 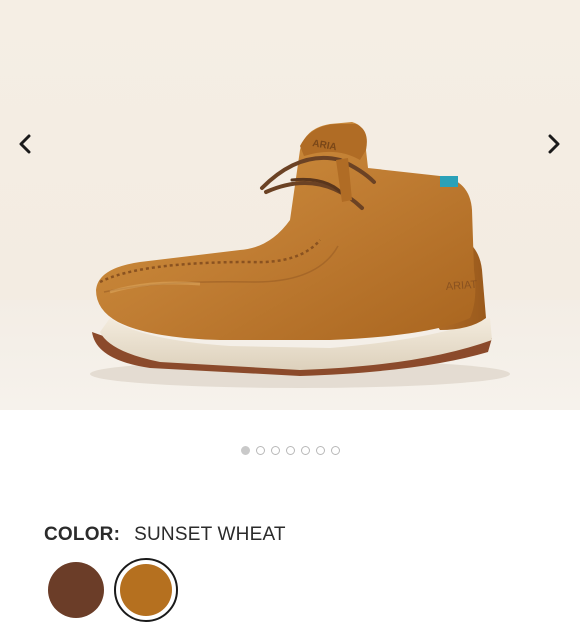 I want to click on chevron-left-icon, so click(x=25, y=144).